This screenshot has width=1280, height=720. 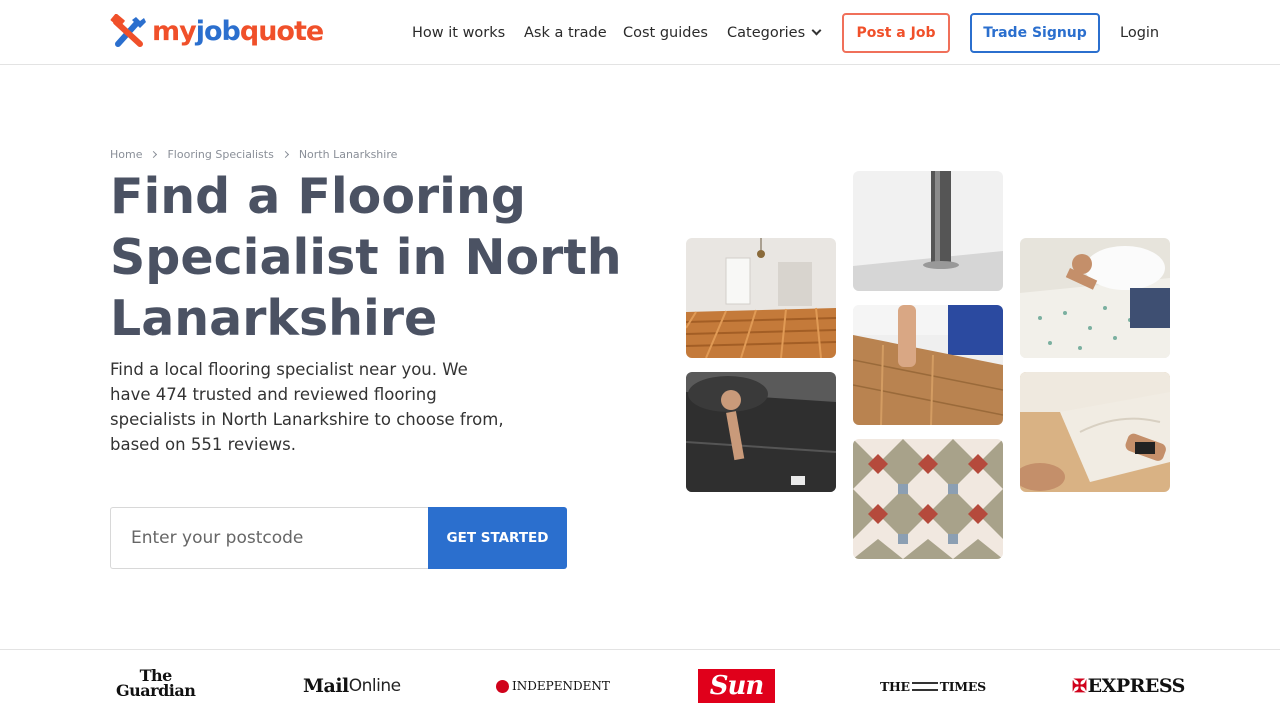 I want to click on logo-text-my: my, so click(x=174, y=31).